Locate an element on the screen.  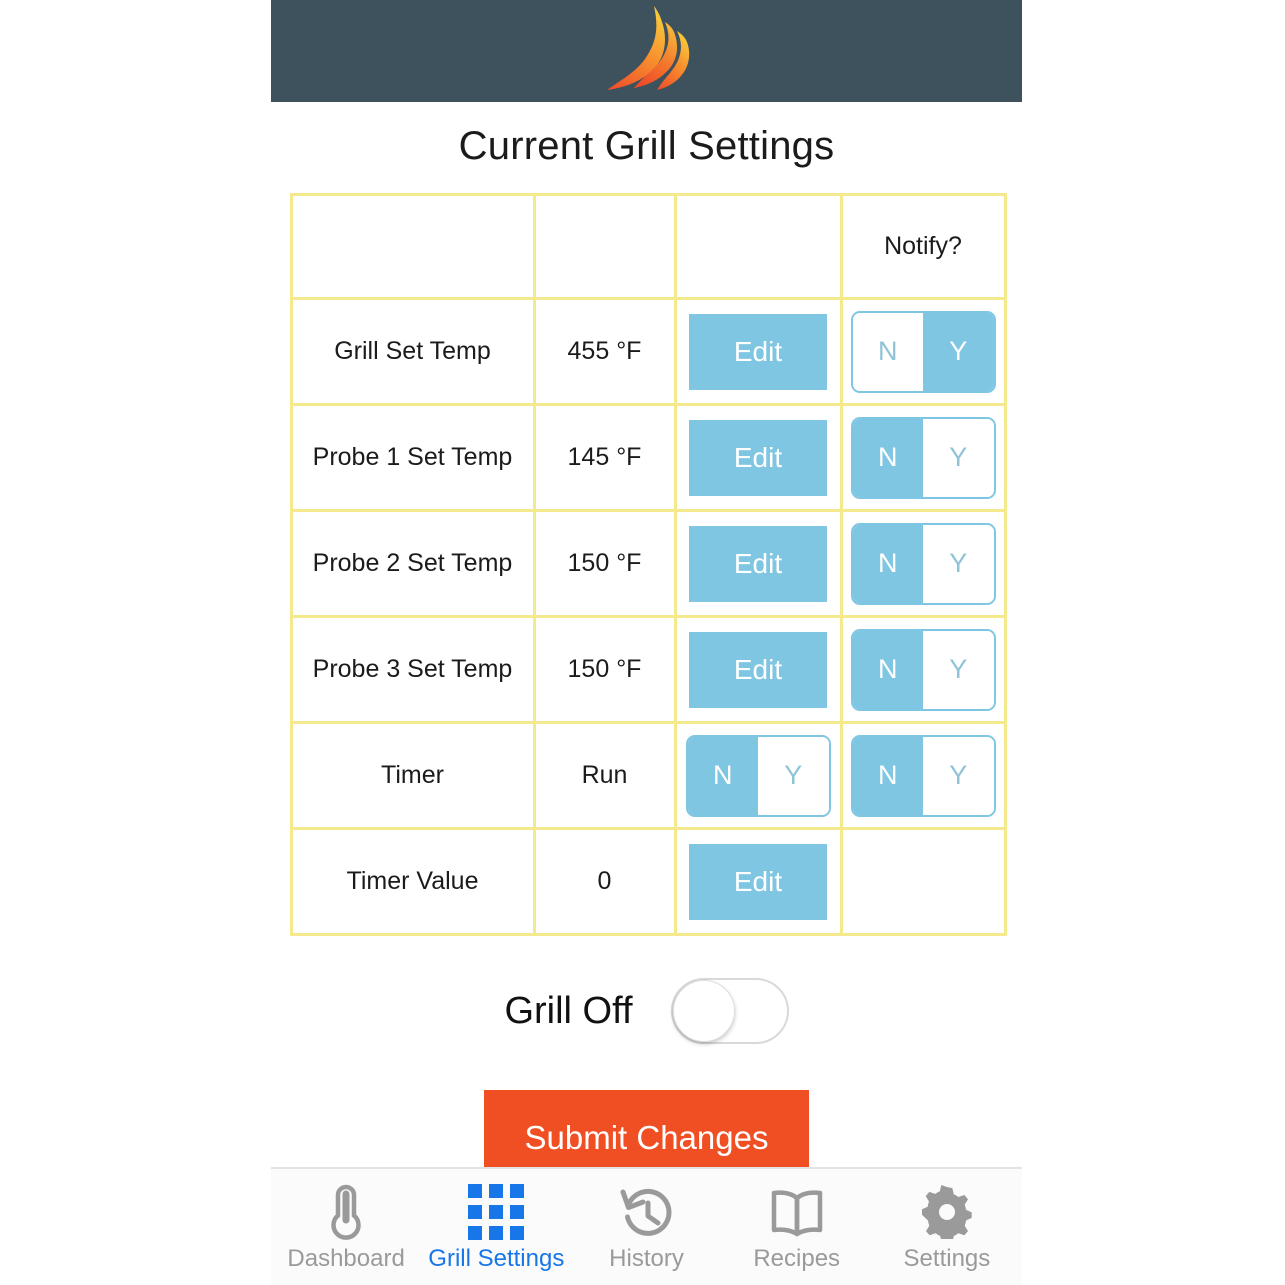
row-label-cell: Timer is located at coordinates (412, 775).